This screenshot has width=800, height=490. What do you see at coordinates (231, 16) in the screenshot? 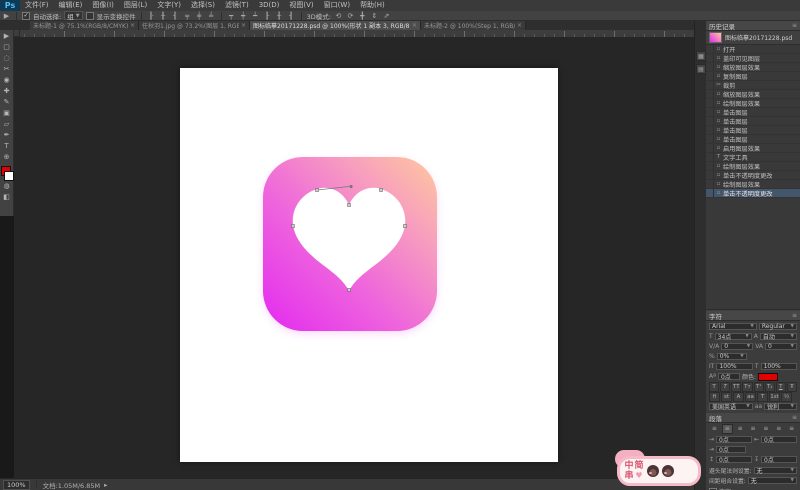
I see `distribute-top-icon: ┯` at bounding box center [231, 16].